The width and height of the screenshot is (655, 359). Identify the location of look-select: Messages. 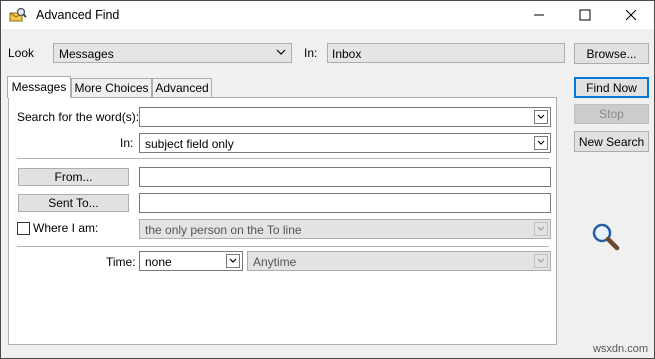
(172, 53).